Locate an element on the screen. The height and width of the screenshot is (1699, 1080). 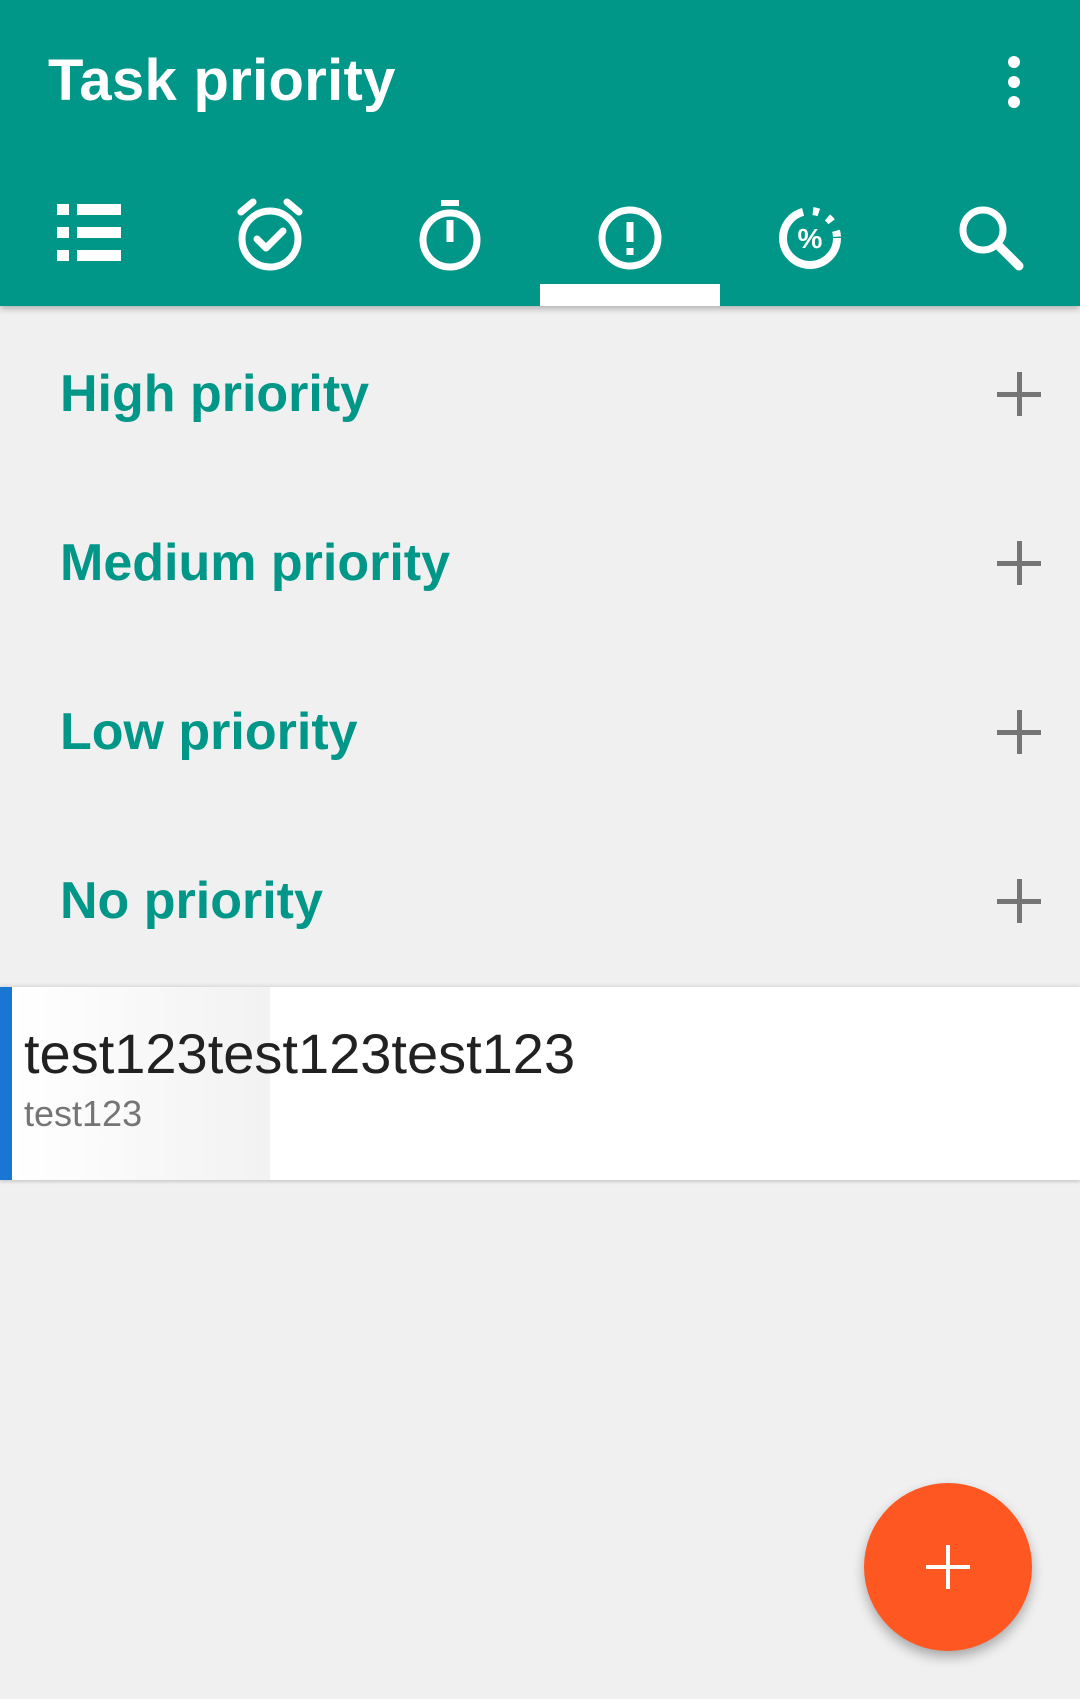
add-task-fab is located at coordinates (948, 1567).